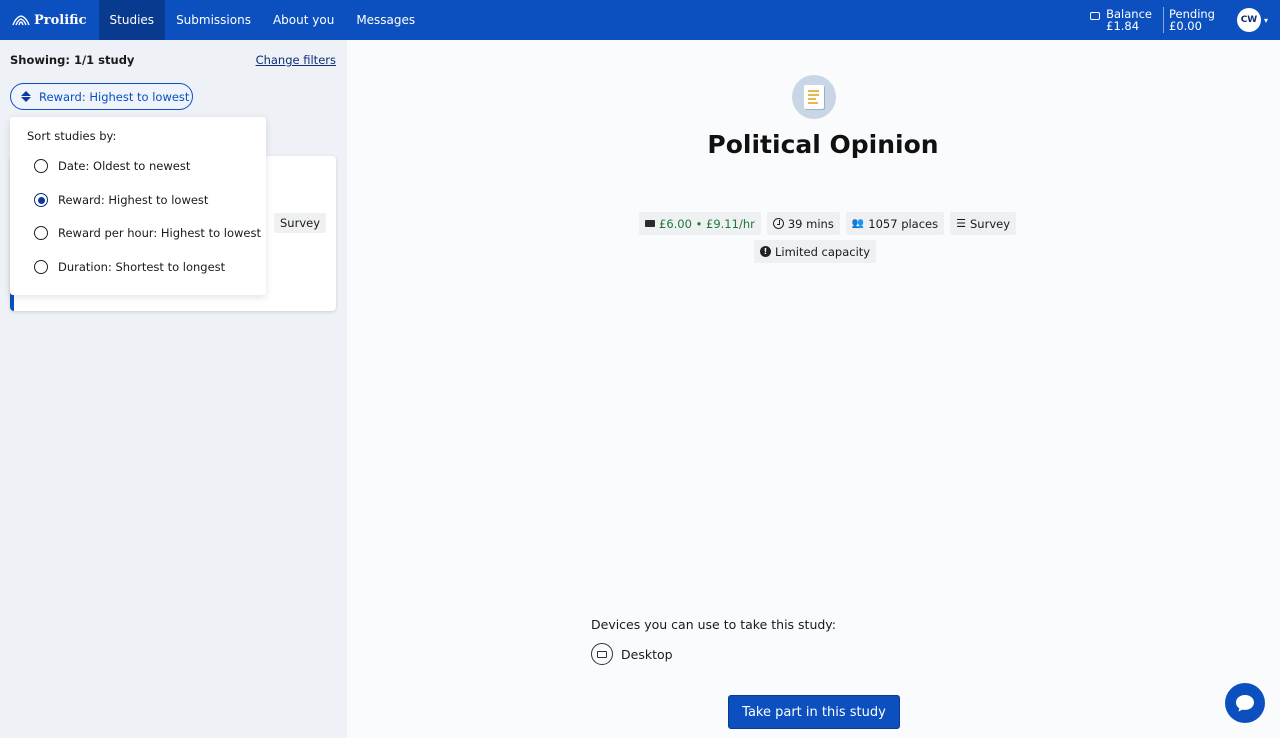  I want to click on places-badge: 👥 1057 places, so click(895, 223).